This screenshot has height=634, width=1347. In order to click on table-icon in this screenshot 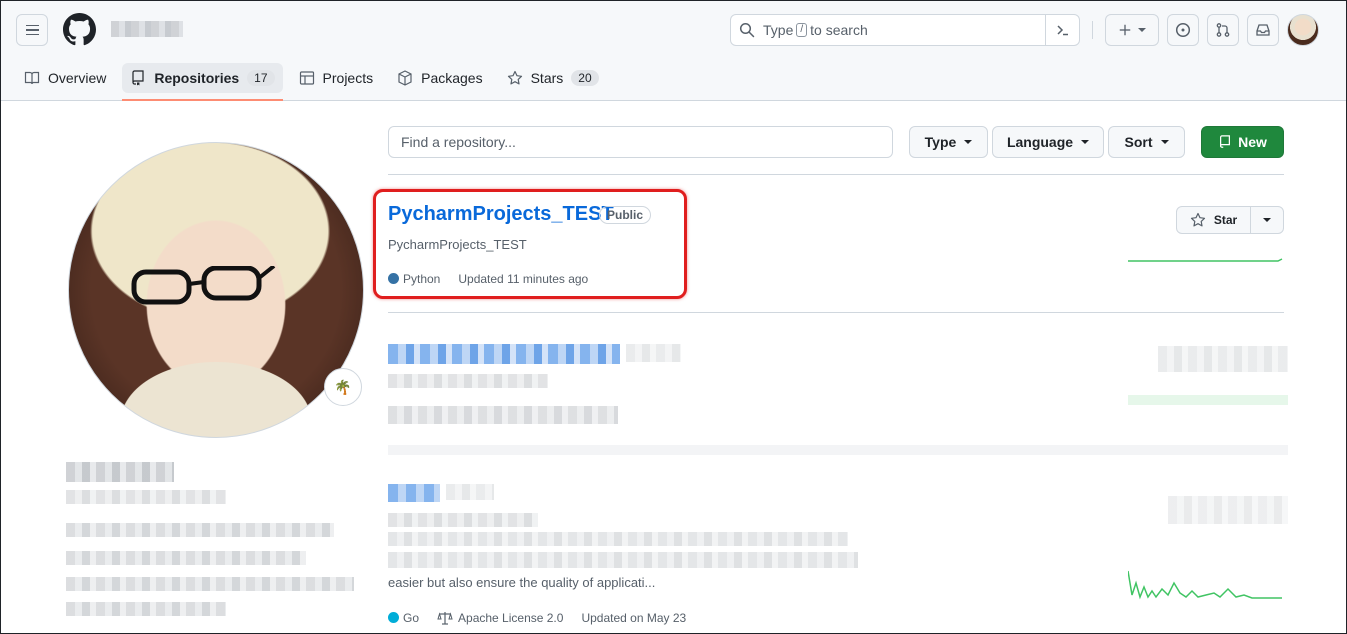, I will do `click(306, 78)`.